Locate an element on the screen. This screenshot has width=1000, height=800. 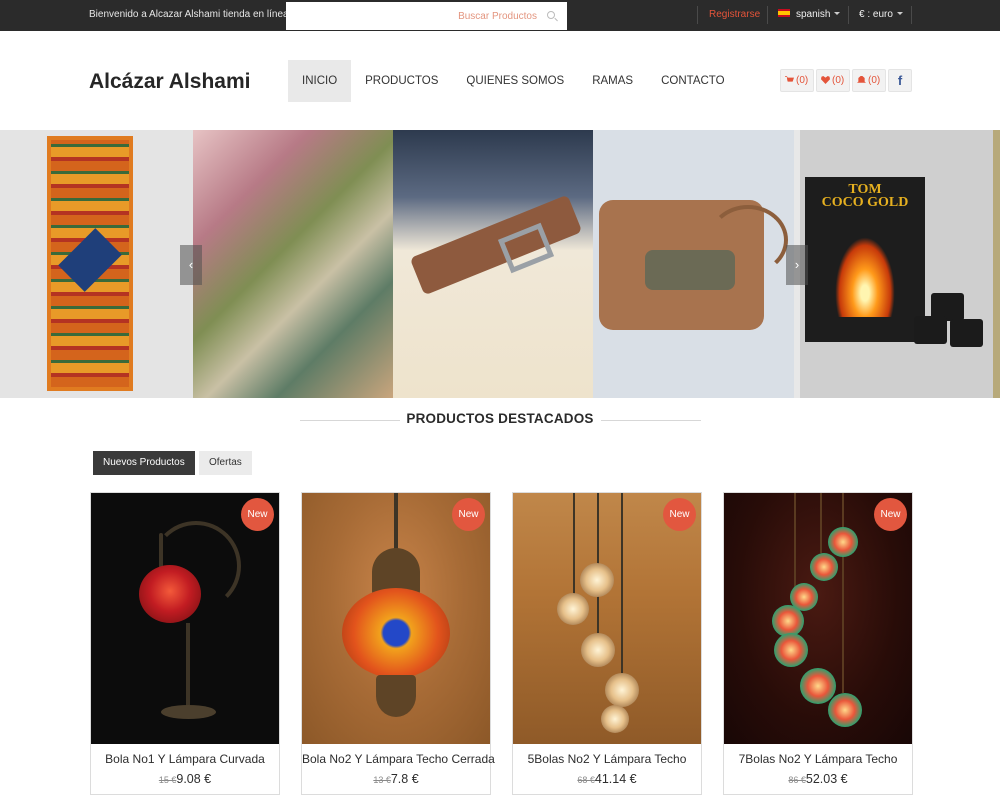
wishlist-button: (0) is located at coordinates (833, 80).